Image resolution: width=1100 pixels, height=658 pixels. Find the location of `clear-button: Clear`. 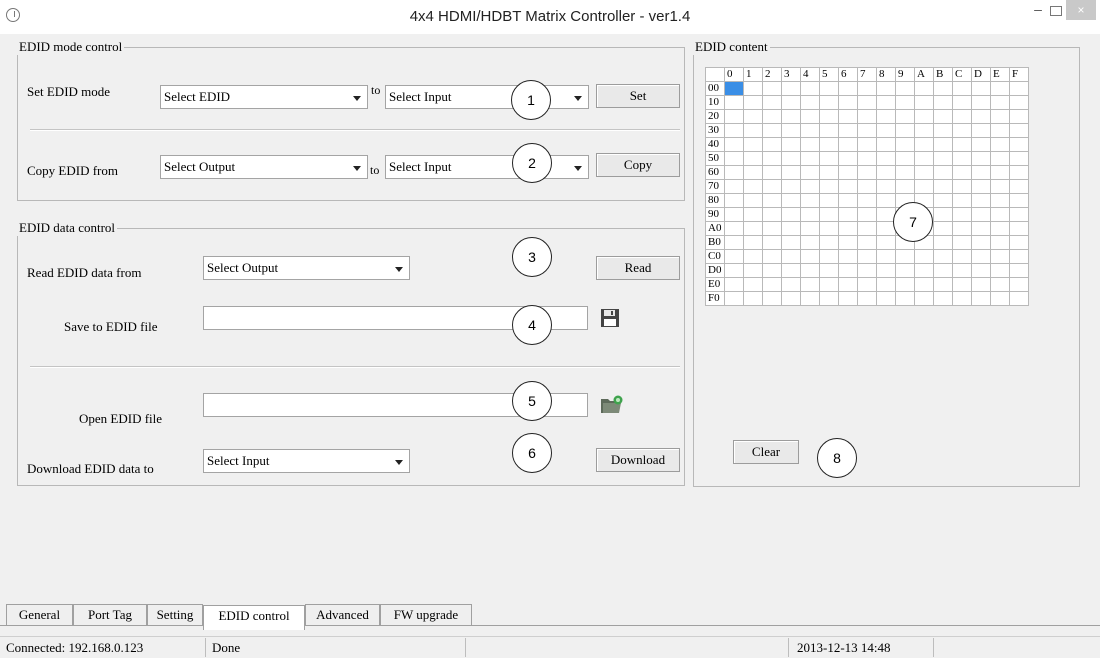

clear-button: Clear is located at coordinates (766, 452).